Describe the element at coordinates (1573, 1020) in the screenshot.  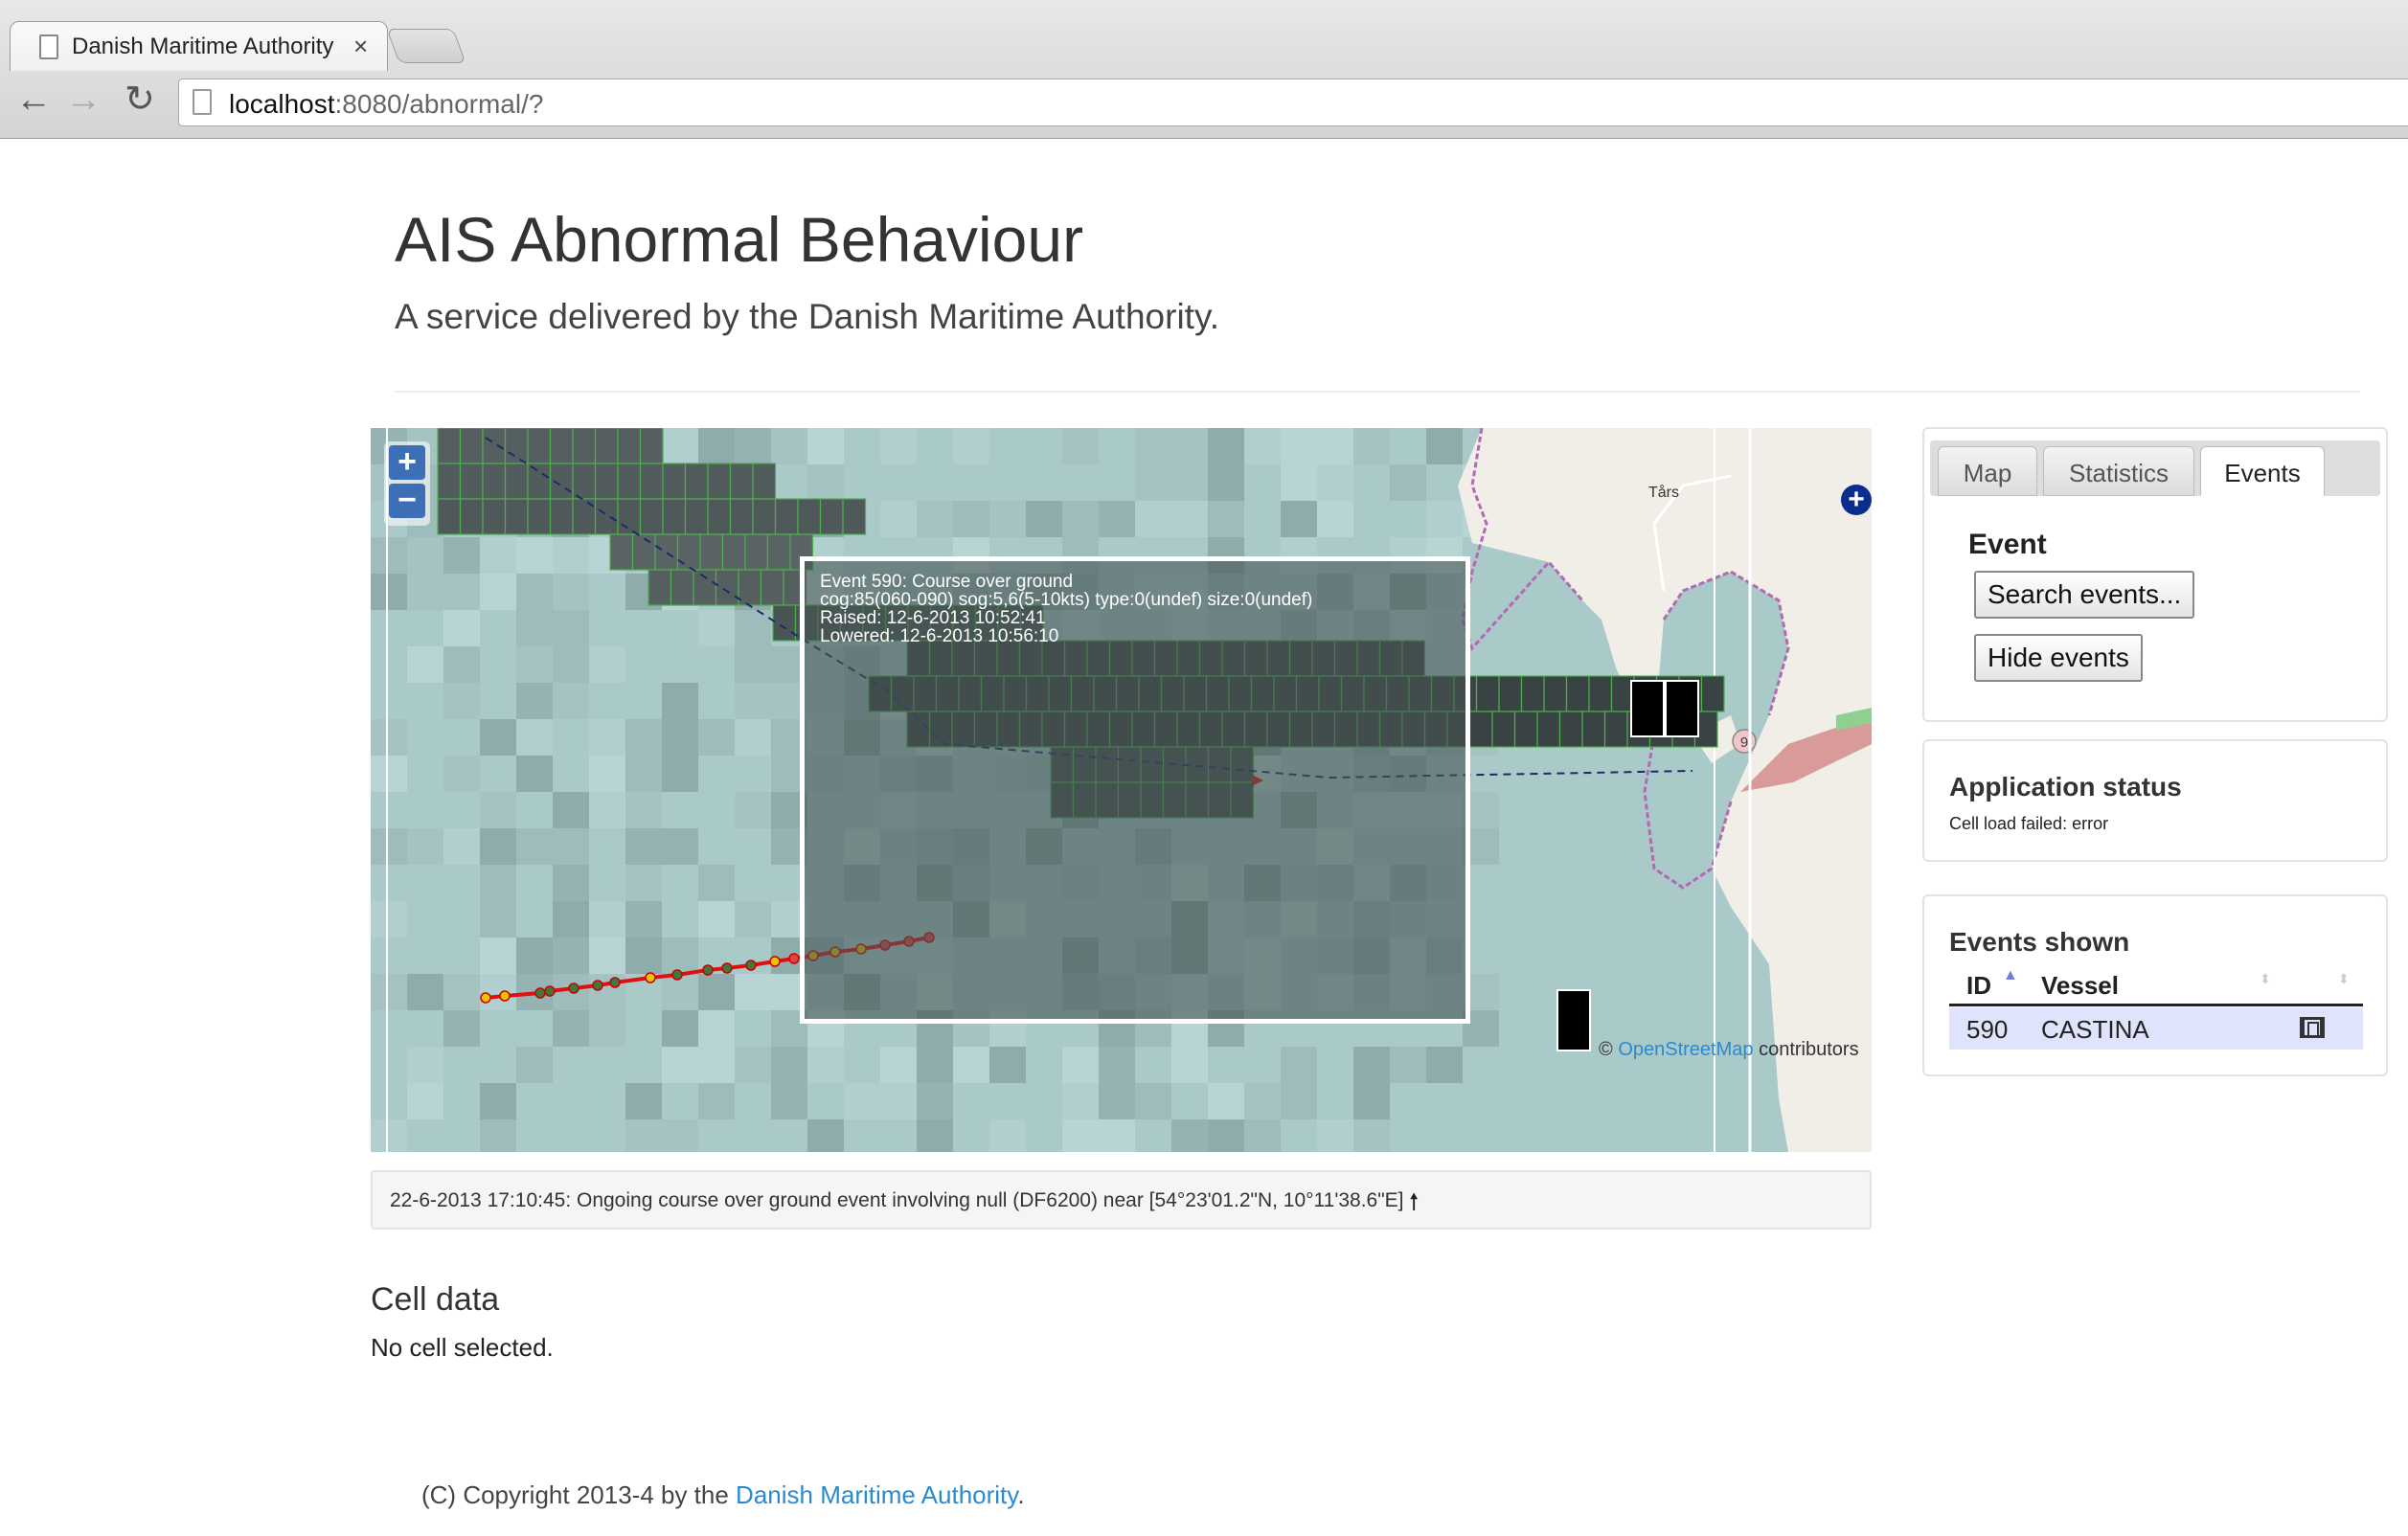
I see `black-cell` at that location.